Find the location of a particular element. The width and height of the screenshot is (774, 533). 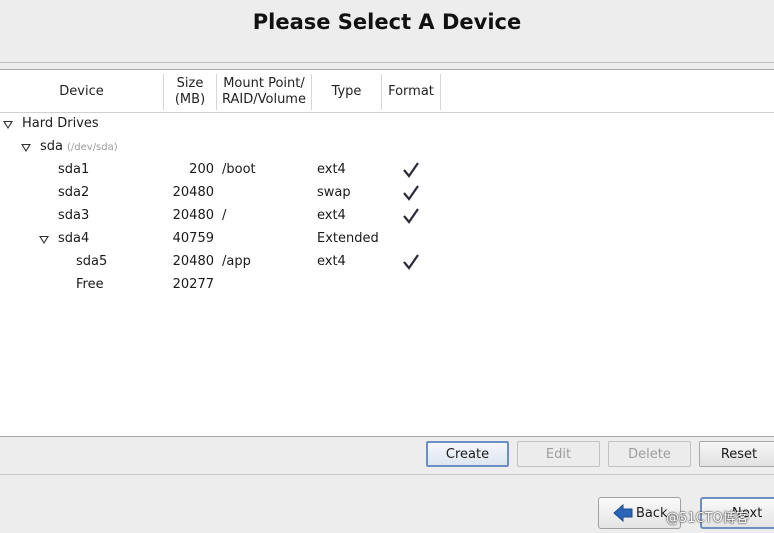

page-title: Please Select A Device is located at coordinates (387, 22).